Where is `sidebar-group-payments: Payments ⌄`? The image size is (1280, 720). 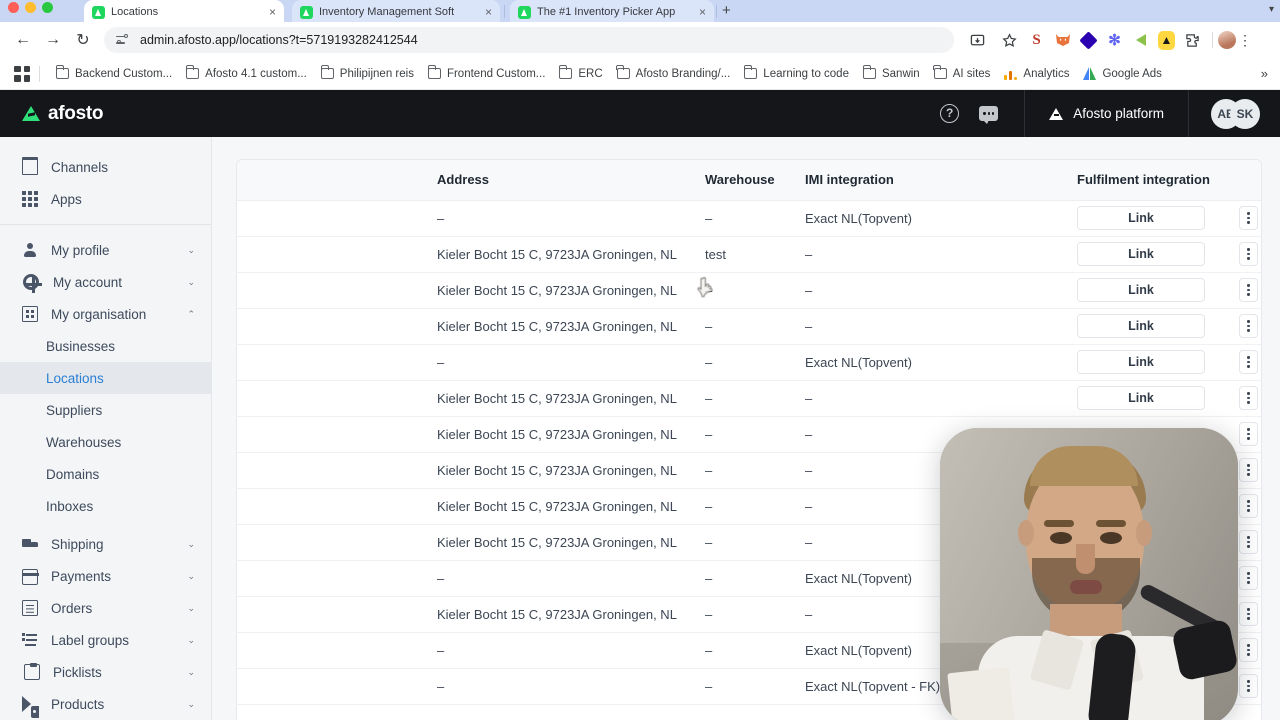 sidebar-group-payments: Payments ⌄ is located at coordinates (105, 576).